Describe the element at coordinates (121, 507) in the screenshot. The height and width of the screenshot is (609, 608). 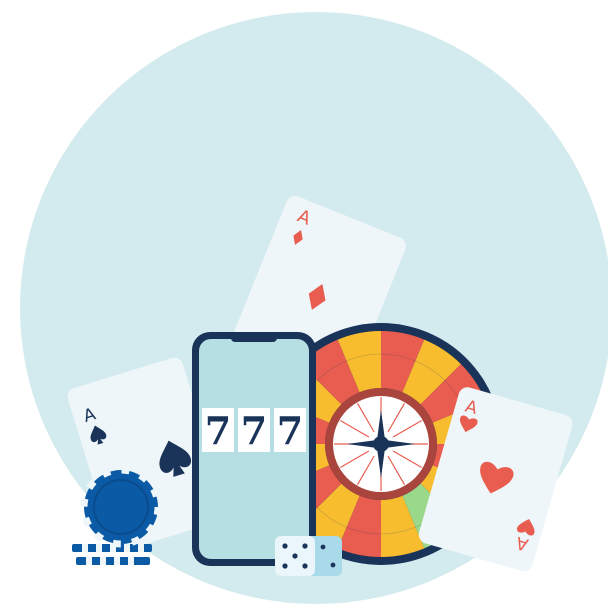
I see `poker-chip-icon` at that location.